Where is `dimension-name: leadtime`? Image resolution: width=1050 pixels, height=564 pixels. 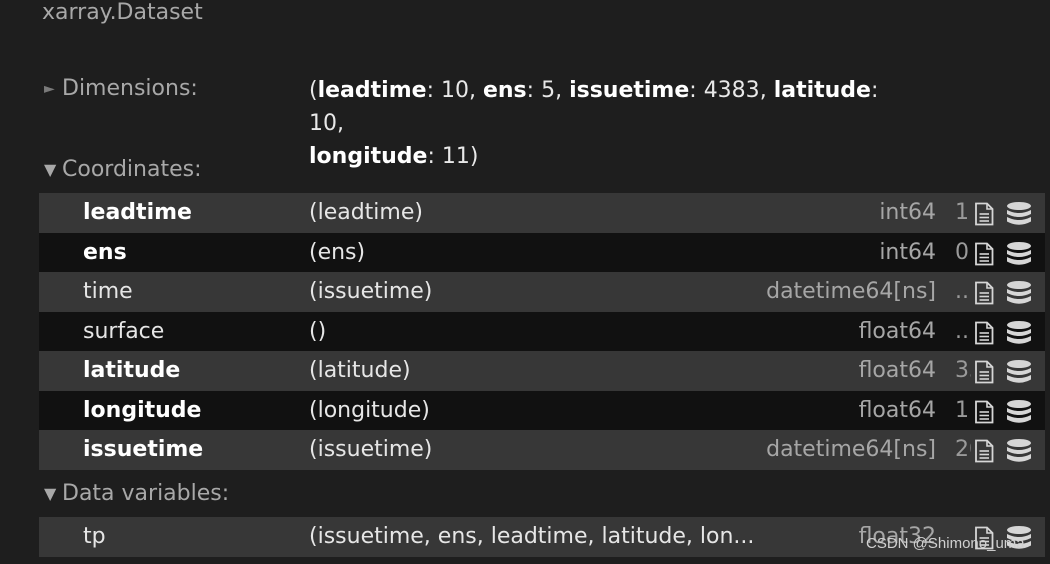 dimension-name: leadtime is located at coordinates (372, 90).